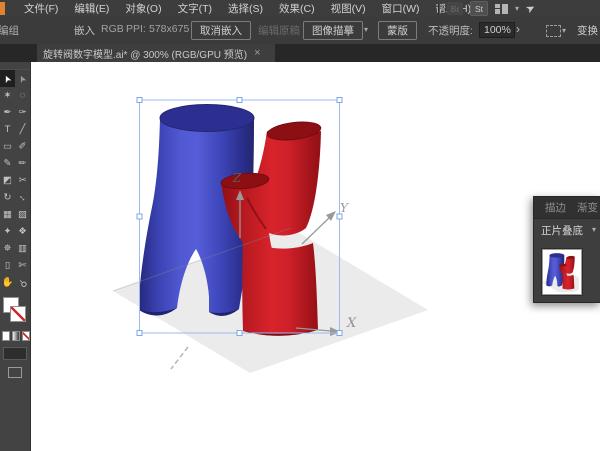  I want to click on unembed-button: 取消嵌入, so click(221, 30).